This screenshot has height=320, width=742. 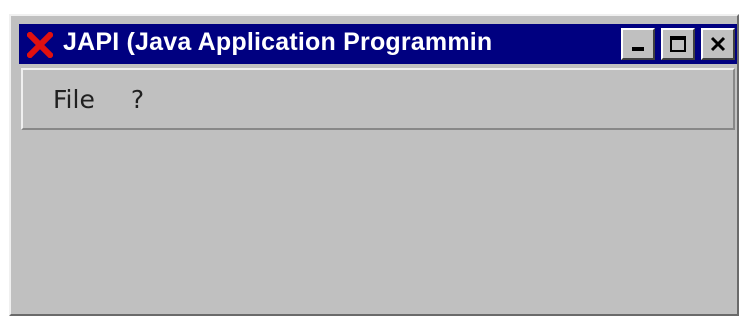 What do you see at coordinates (638, 49) in the screenshot?
I see `minimize-icon` at bounding box center [638, 49].